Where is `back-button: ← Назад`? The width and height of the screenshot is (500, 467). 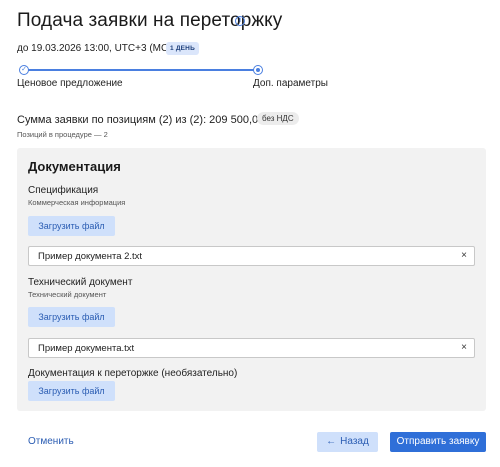 back-button: ← Назад is located at coordinates (347, 442).